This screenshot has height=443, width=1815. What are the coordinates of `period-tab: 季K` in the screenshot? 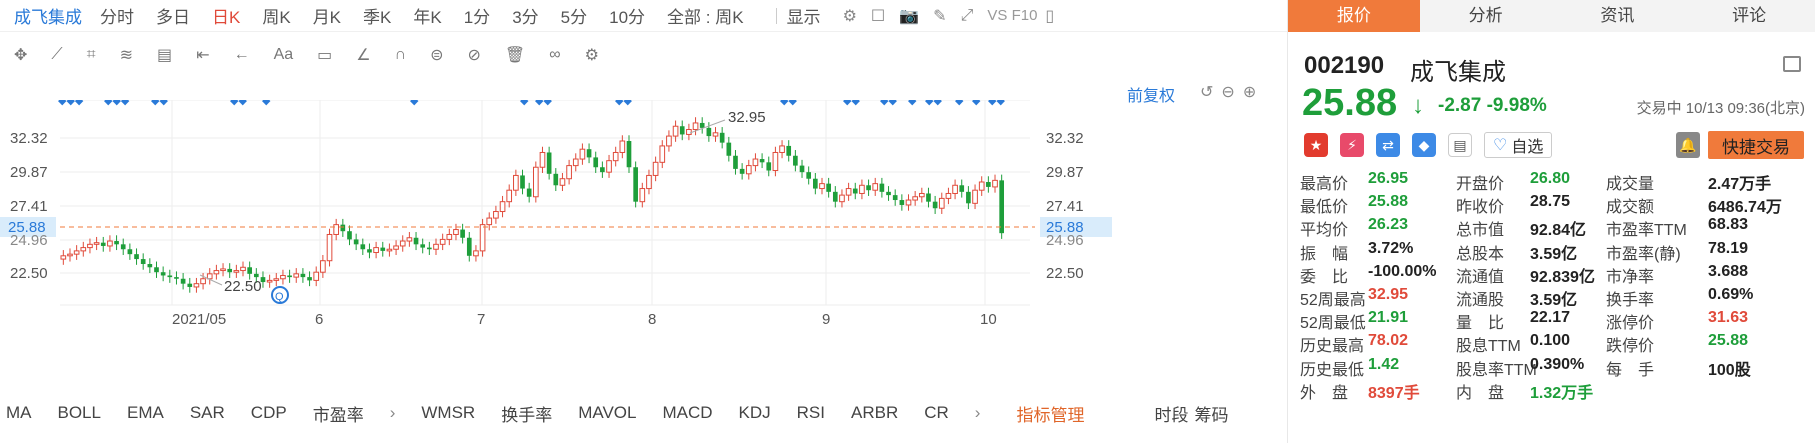 It's located at (377, 15).